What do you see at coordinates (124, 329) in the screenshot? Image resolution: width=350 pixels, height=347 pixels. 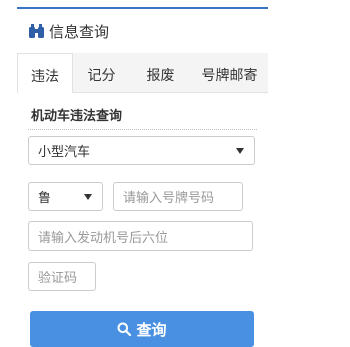 I see `search-icon` at bounding box center [124, 329].